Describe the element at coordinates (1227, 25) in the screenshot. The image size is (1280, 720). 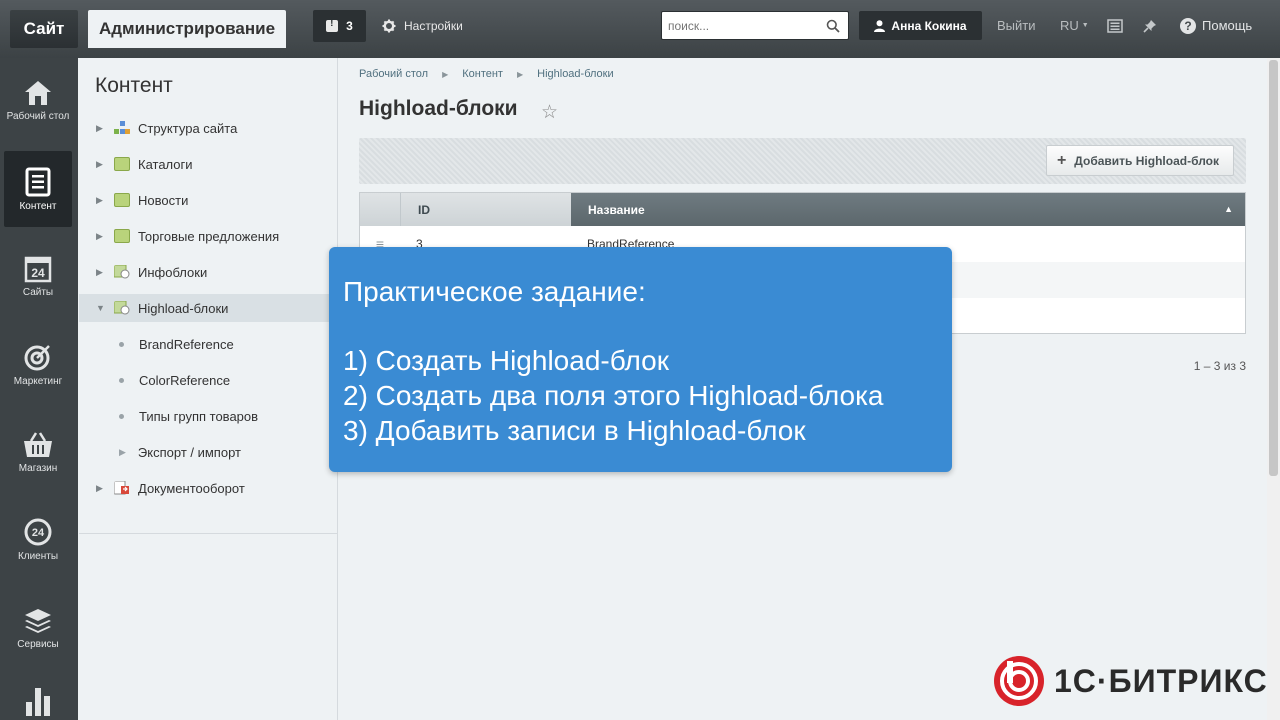
I see `help-label: Помощь` at that location.